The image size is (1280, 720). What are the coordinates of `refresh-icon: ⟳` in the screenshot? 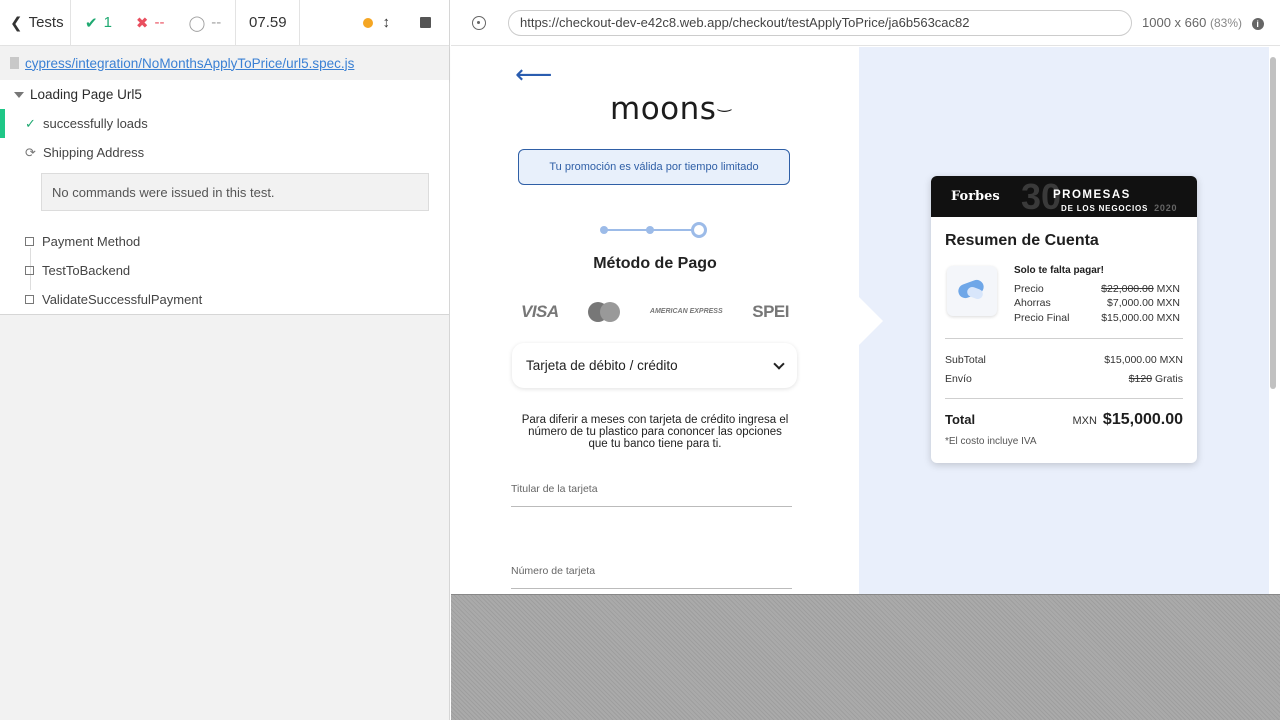 It's located at (30, 152).